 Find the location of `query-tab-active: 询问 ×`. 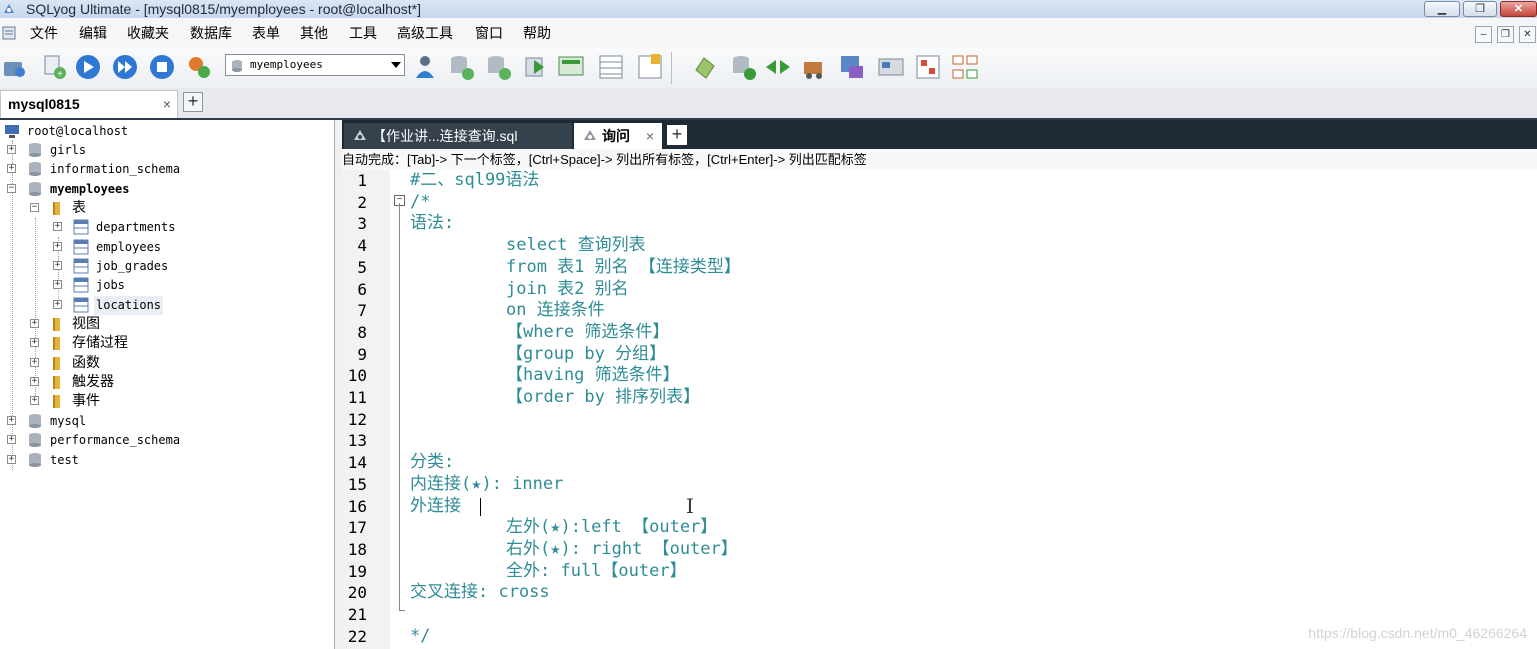

query-tab-active: 询问 × is located at coordinates (618, 136).